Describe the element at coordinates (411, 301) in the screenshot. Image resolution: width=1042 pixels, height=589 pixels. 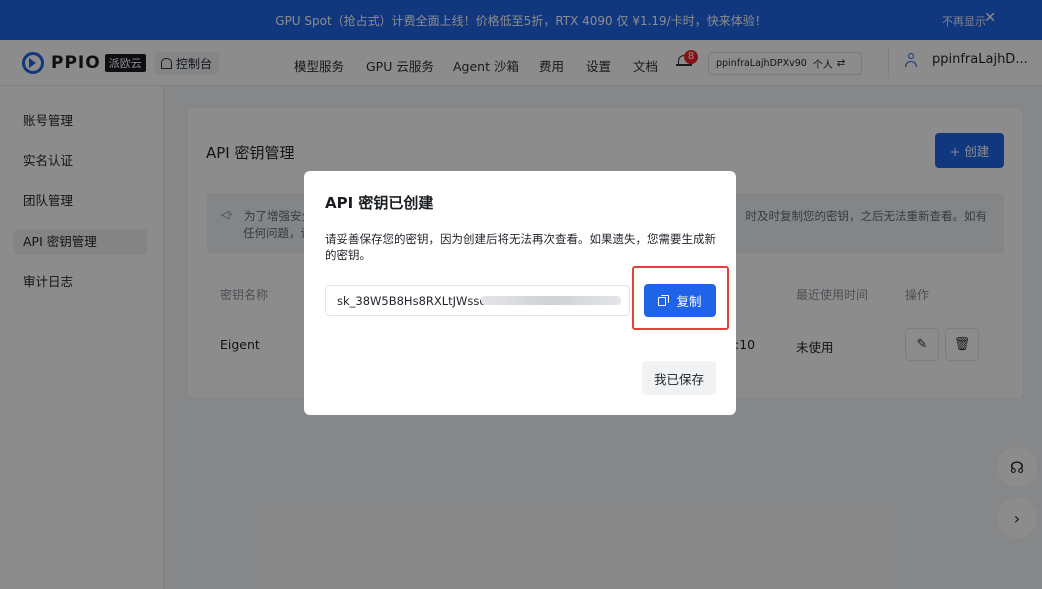
I see `api-key-value: sk_38W5B8Hs8RXLtJWssc` at that location.